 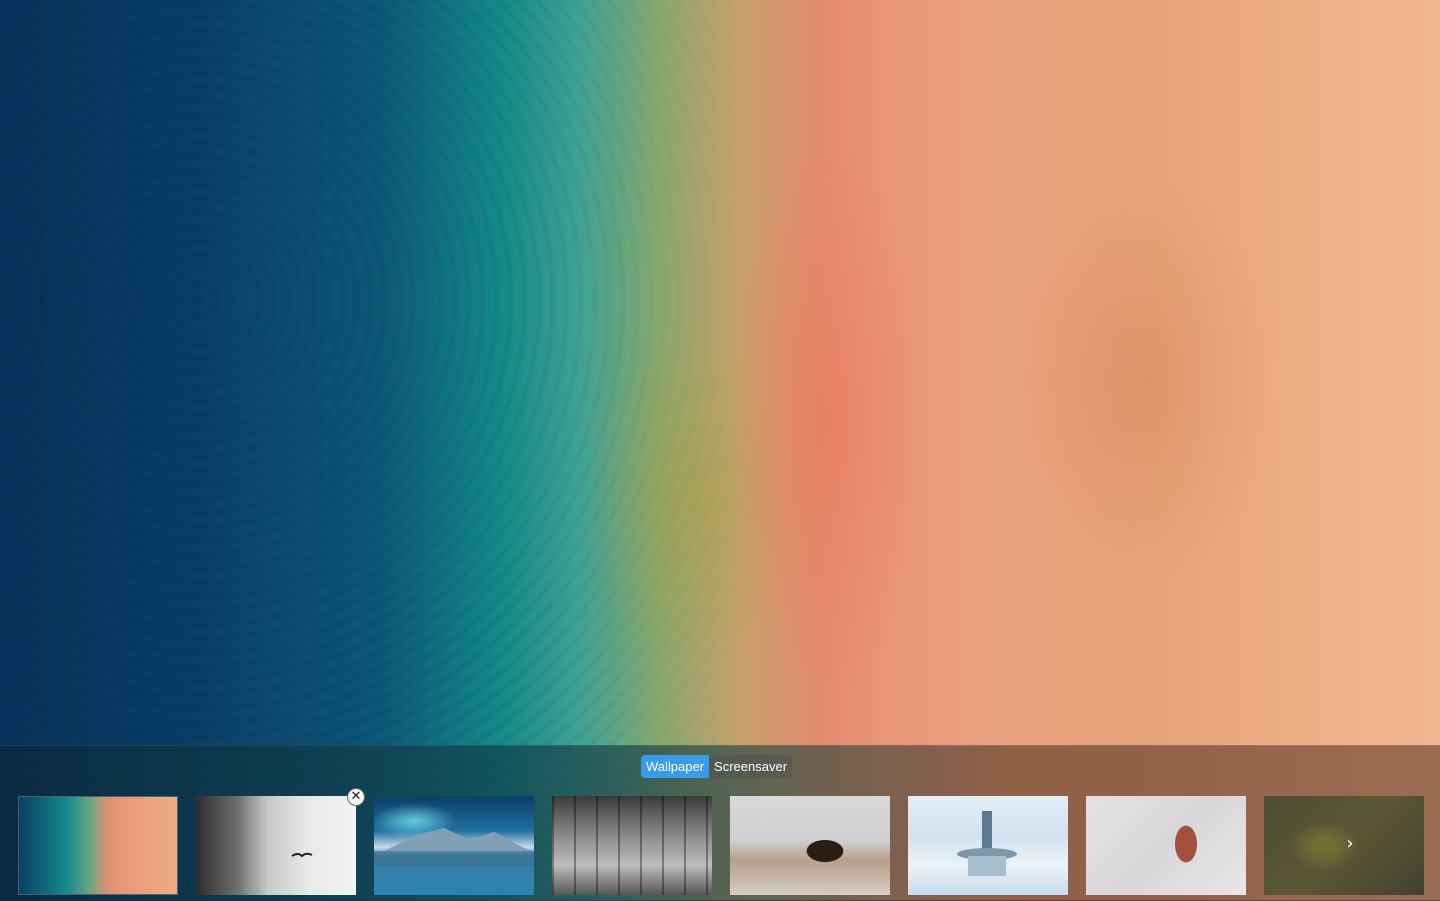 I want to click on workshop-thumbnail-image, so click(x=632, y=845).